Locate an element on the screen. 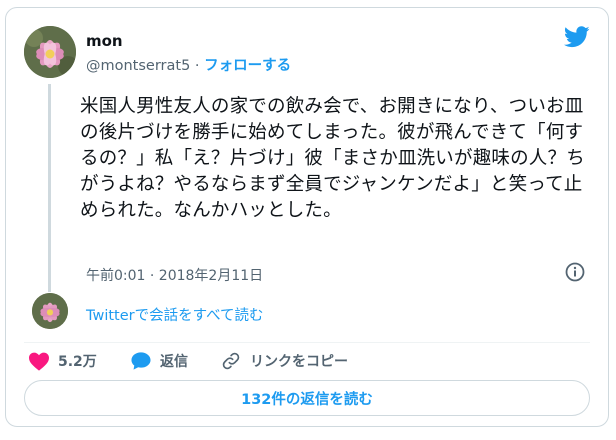  follow-button: フォローする is located at coordinates (247, 66).